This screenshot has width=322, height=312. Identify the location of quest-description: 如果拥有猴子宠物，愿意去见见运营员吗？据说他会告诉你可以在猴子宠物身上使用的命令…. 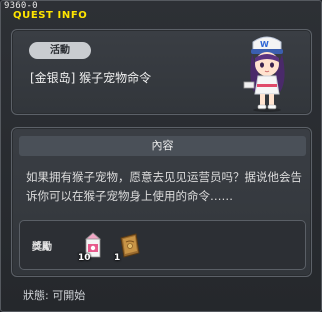
(164, 186).